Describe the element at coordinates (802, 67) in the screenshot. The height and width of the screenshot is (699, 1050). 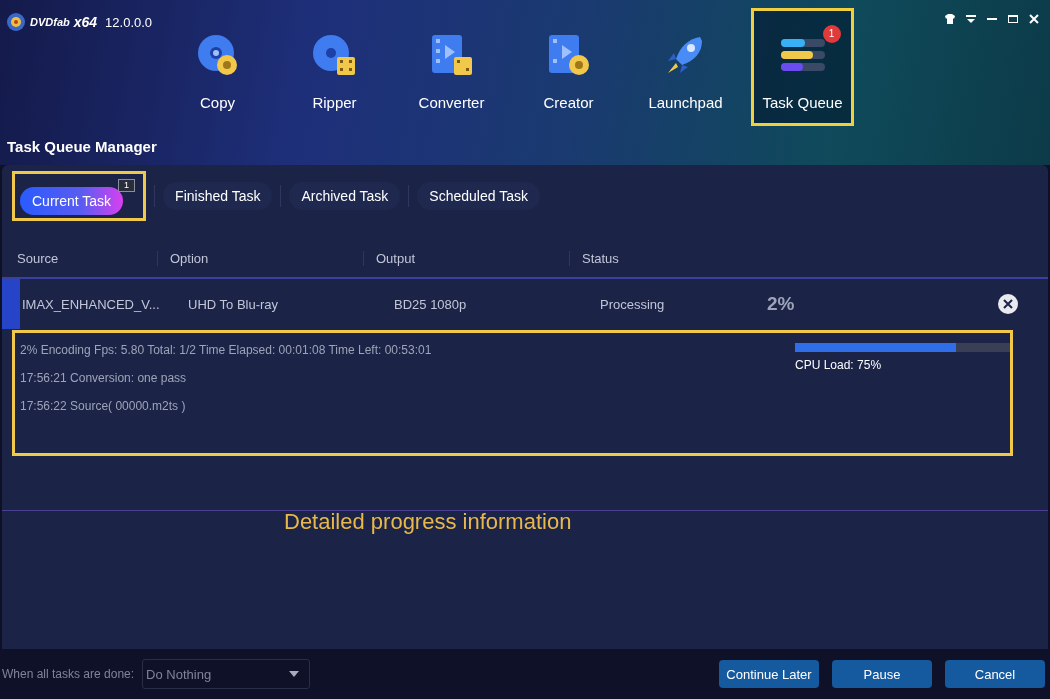
I see `nav-item: 1 Task Queue` at that location.